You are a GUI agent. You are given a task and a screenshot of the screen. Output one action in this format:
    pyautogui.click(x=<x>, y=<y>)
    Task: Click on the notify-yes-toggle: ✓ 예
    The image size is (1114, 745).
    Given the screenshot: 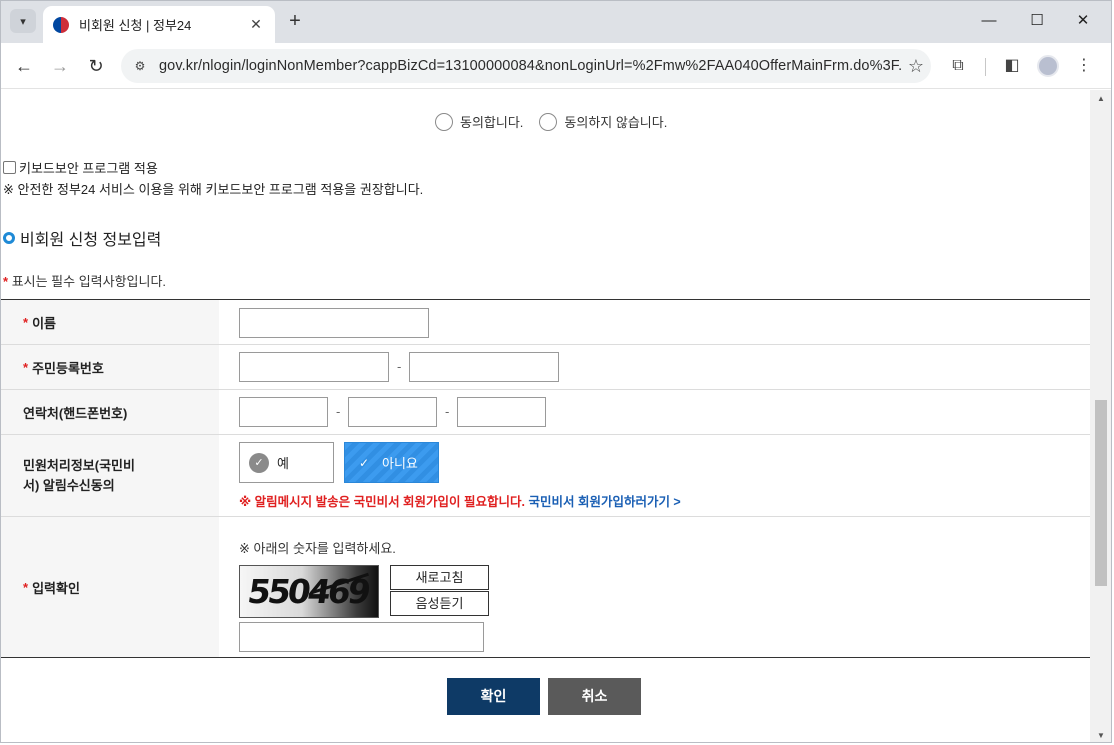 What is the action you would take?
    pyautogui.click(x=286, y=462)
    